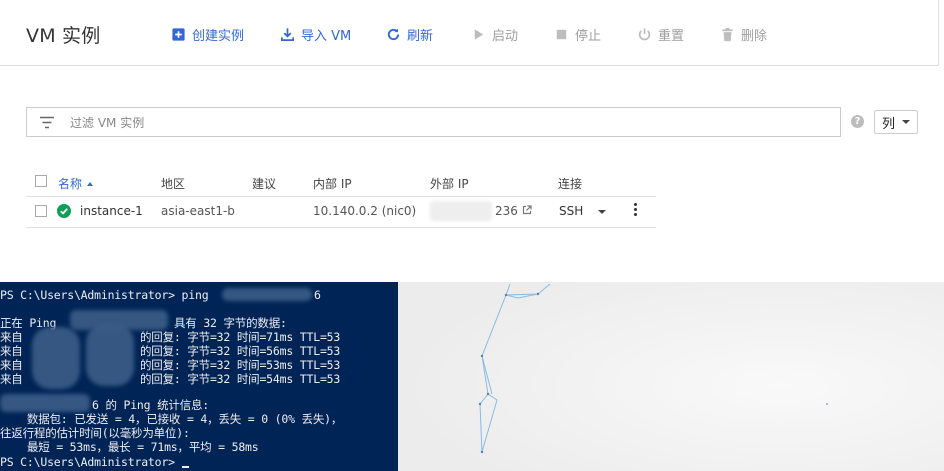 The width and height of the screenshot is (944, 471). What do you see at coordinates (857, 121) in the screenshot?
I see `help-icon: ?` at bounding box center [857, 121].